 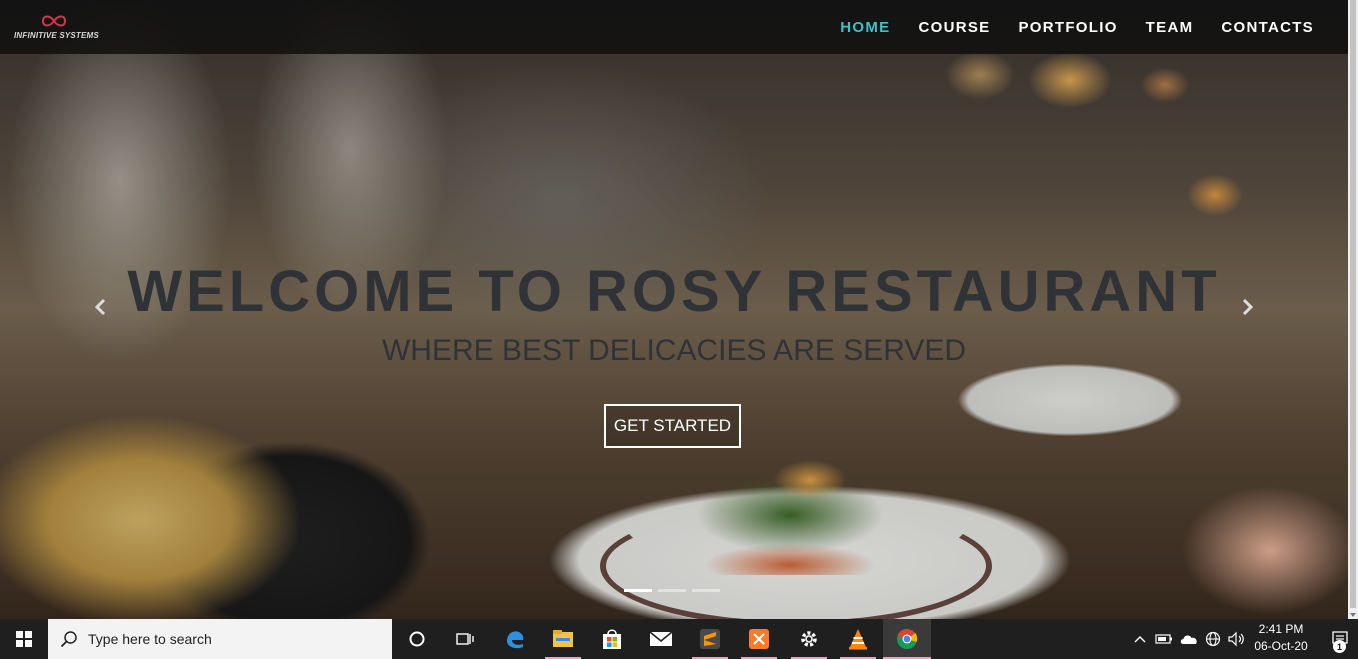 I want to click on sublime-text-icon, so click(x=710, y=639).